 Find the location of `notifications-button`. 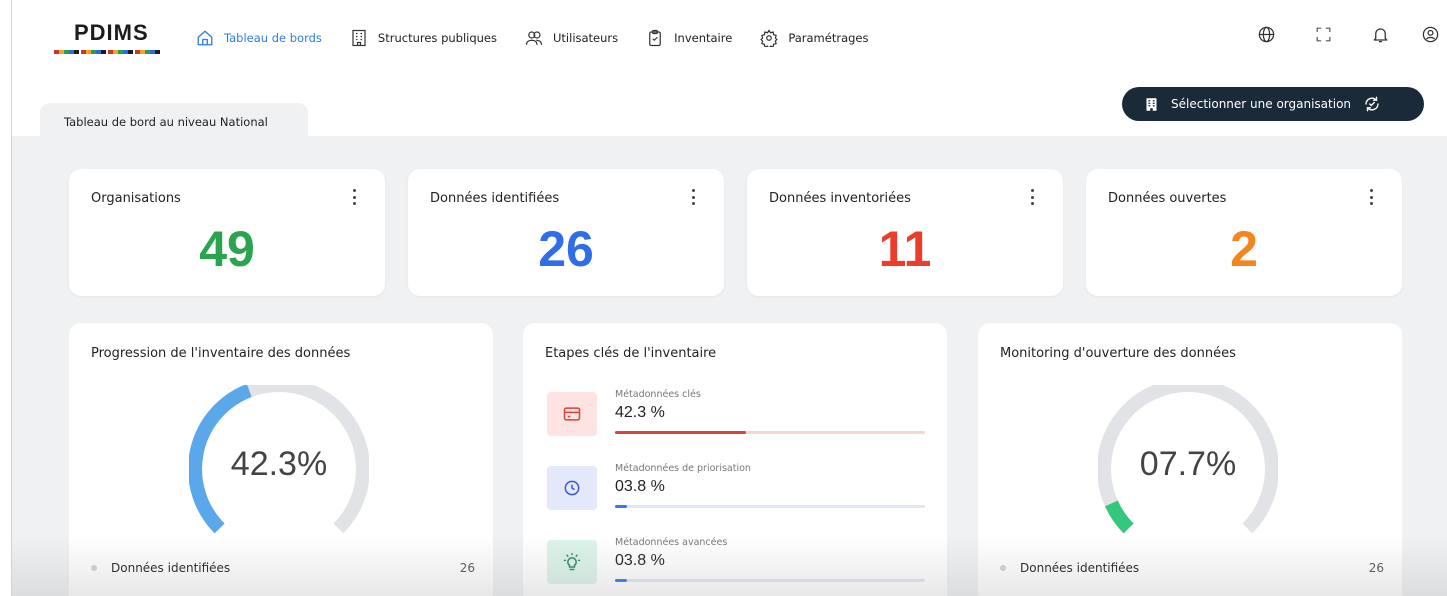

notifications-button is located at coordinates (1380, 34).